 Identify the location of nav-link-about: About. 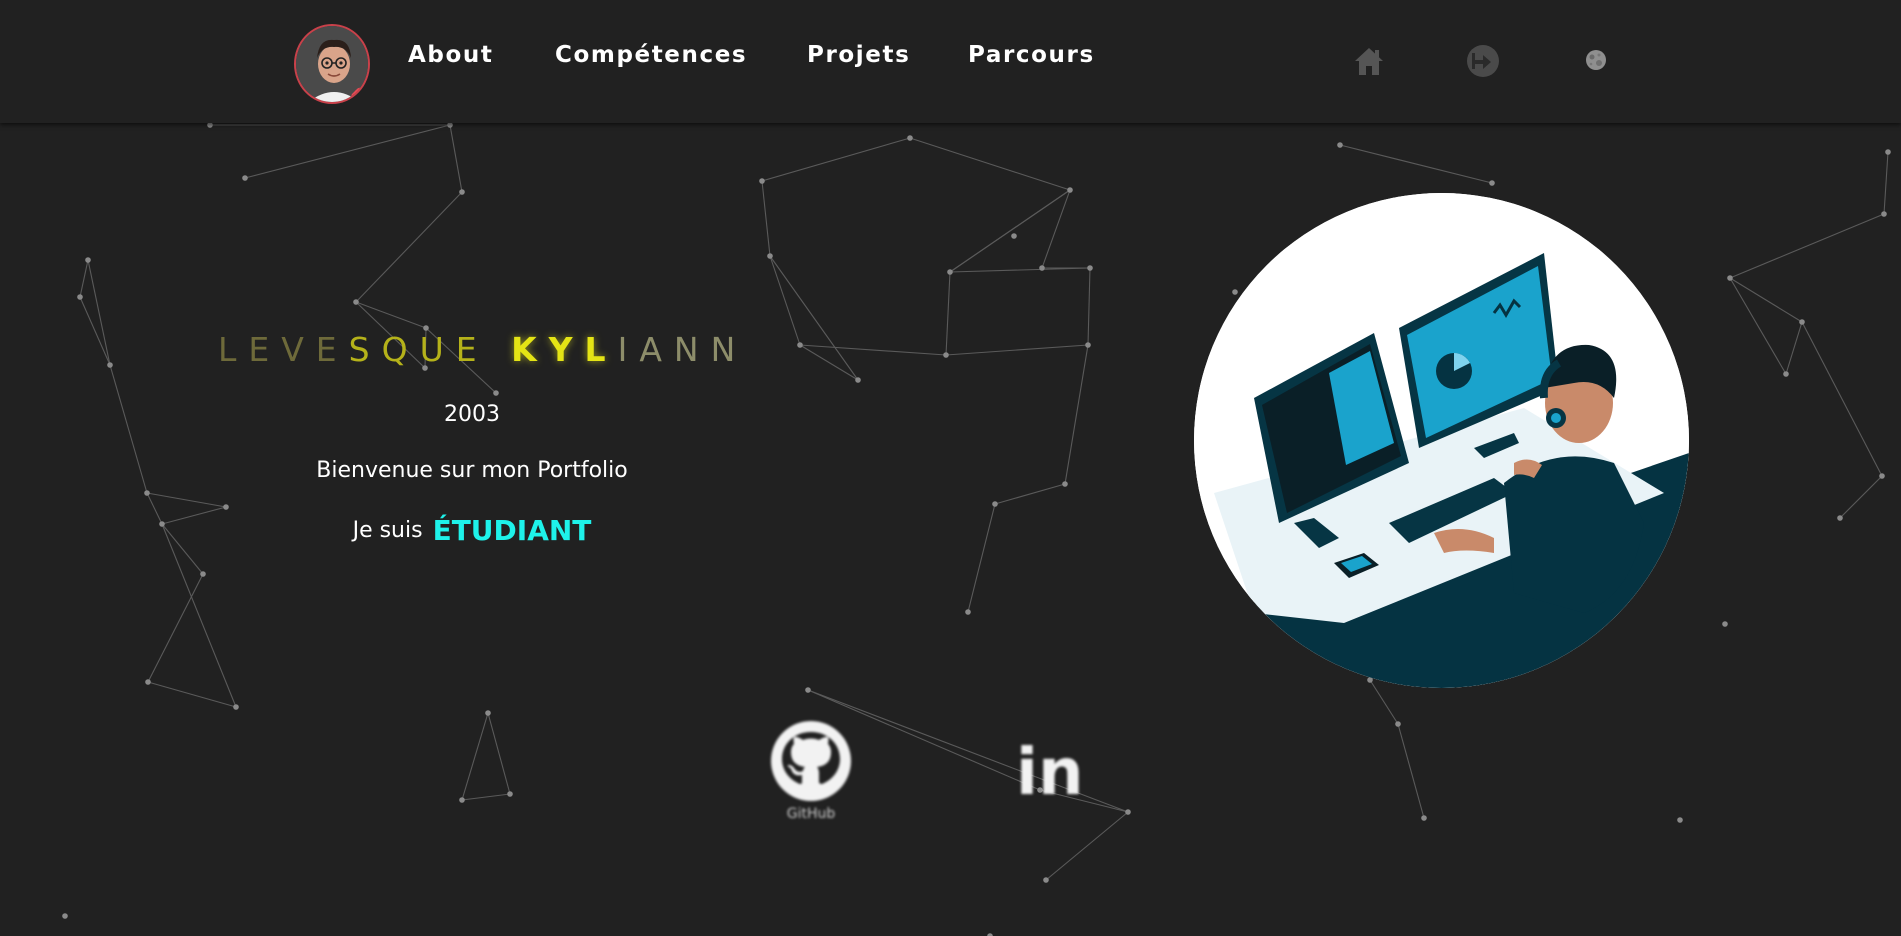
(450, 55).